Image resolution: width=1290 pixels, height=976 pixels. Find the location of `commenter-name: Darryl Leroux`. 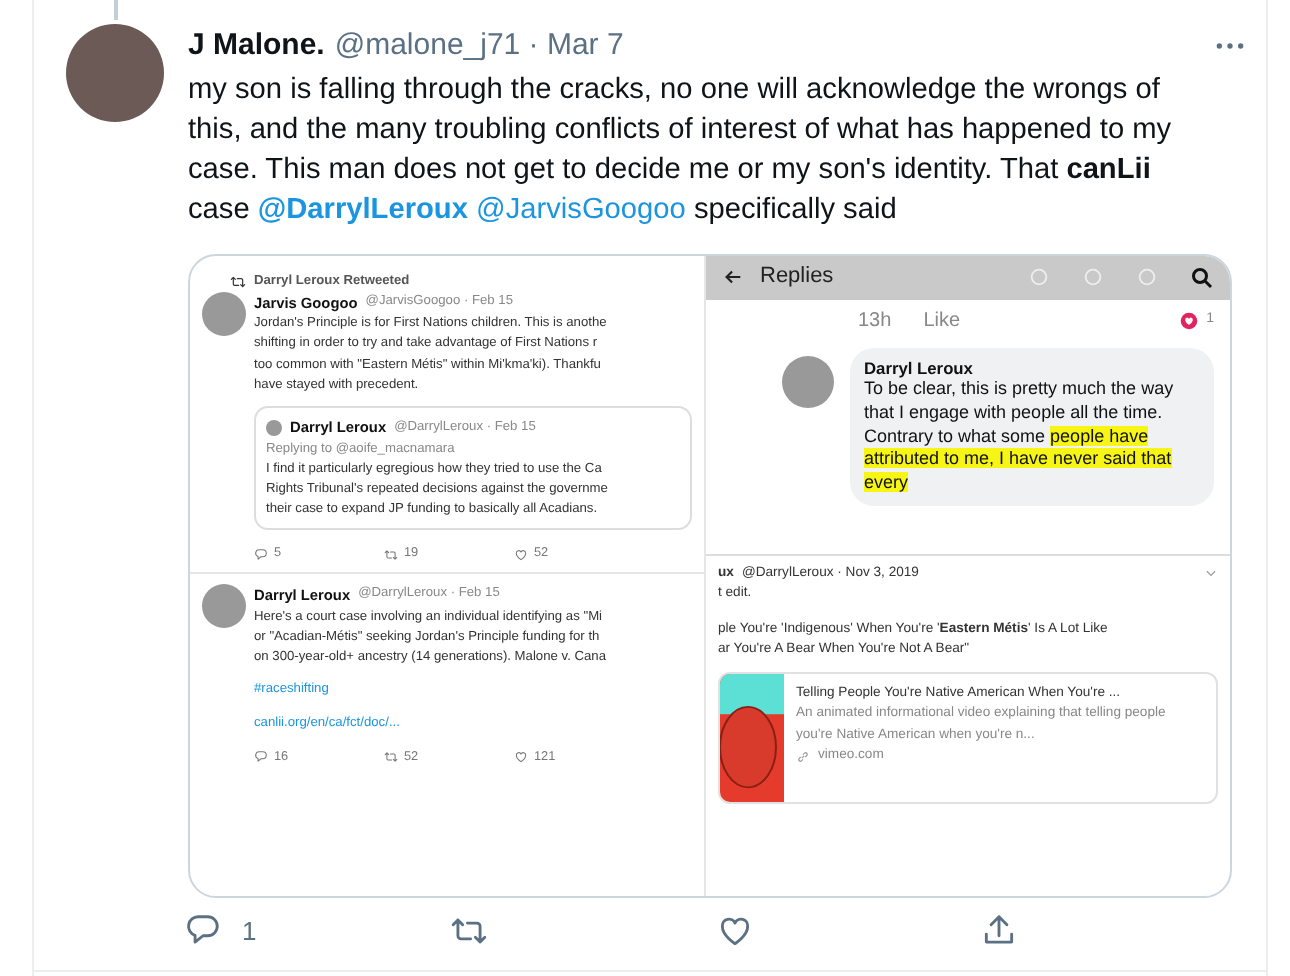

commenter-name: Darryl Leroux is located at coordinates (919, 368).